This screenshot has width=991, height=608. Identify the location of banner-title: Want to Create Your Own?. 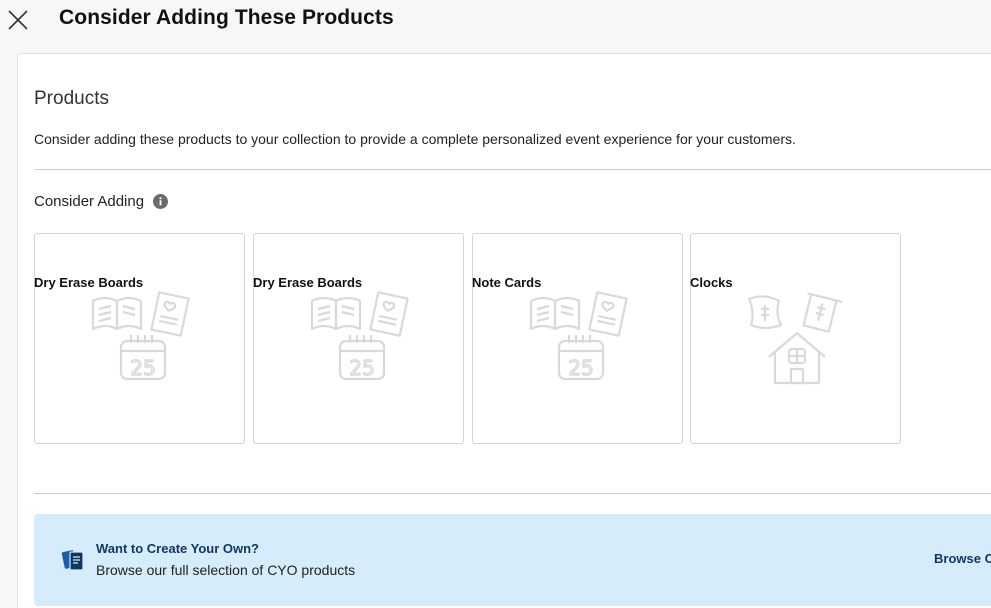
(177, 548).